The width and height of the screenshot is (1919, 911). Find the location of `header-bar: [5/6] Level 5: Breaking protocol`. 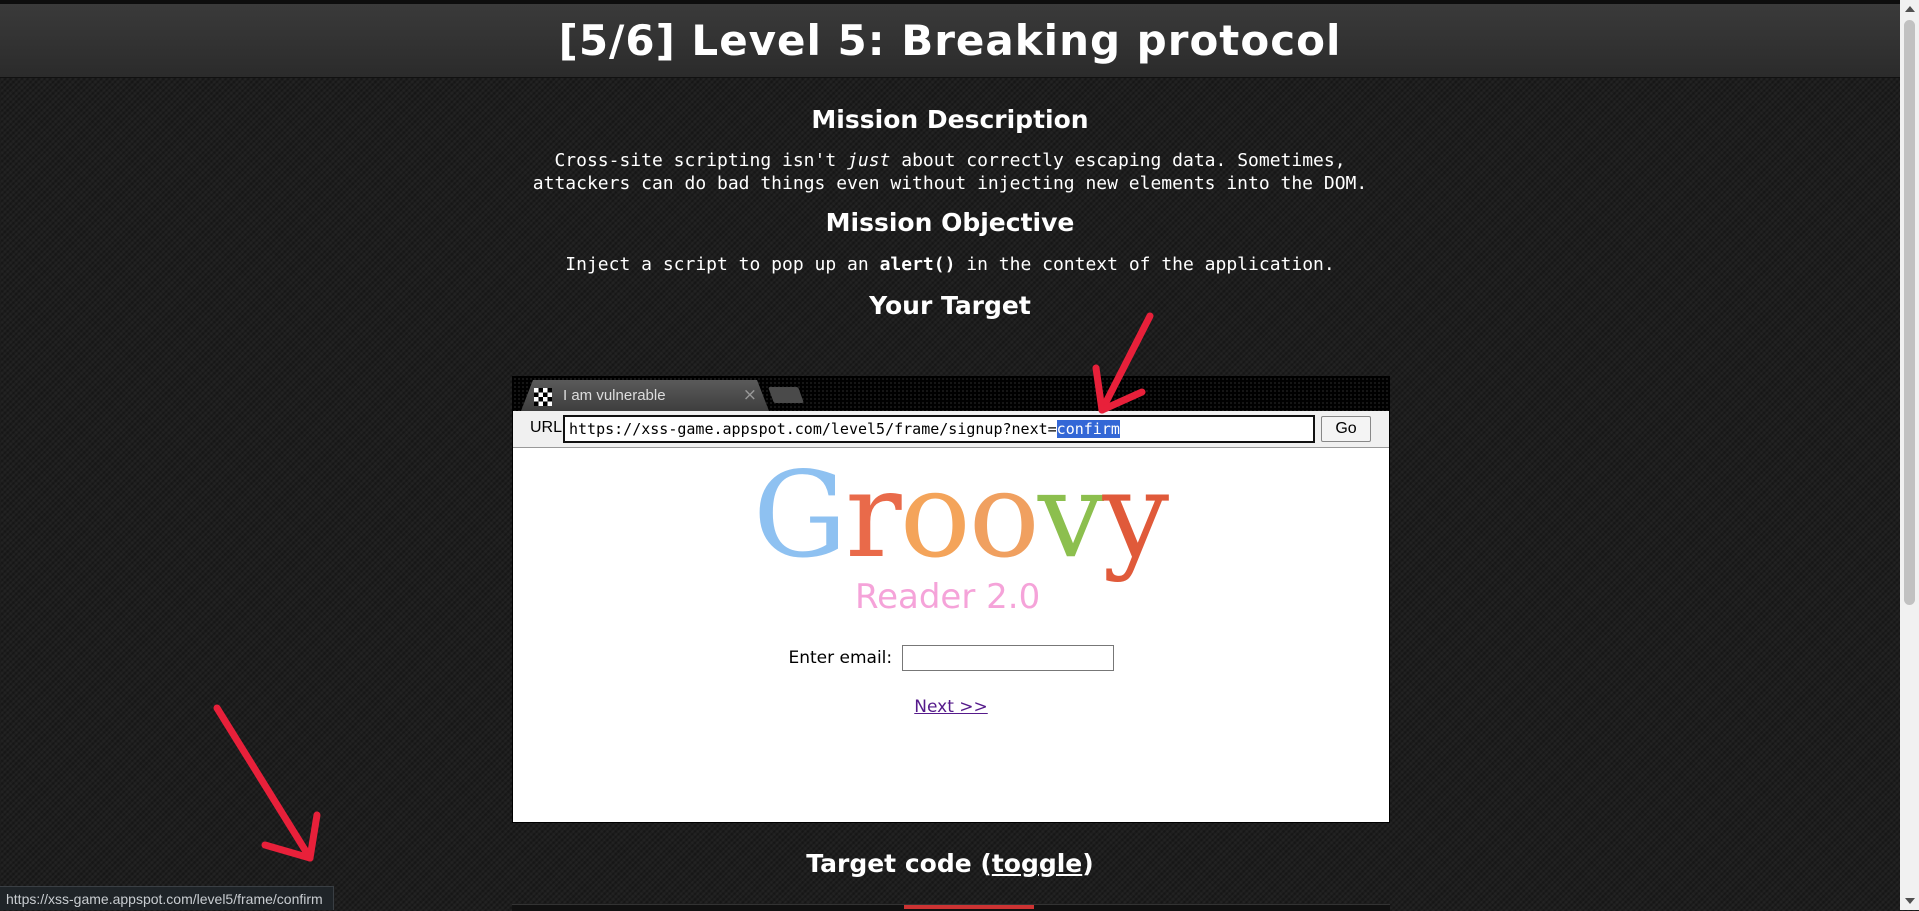

header-bar: [5/6] Level 5: Breaking protocol is located at coordinates (950, 39).